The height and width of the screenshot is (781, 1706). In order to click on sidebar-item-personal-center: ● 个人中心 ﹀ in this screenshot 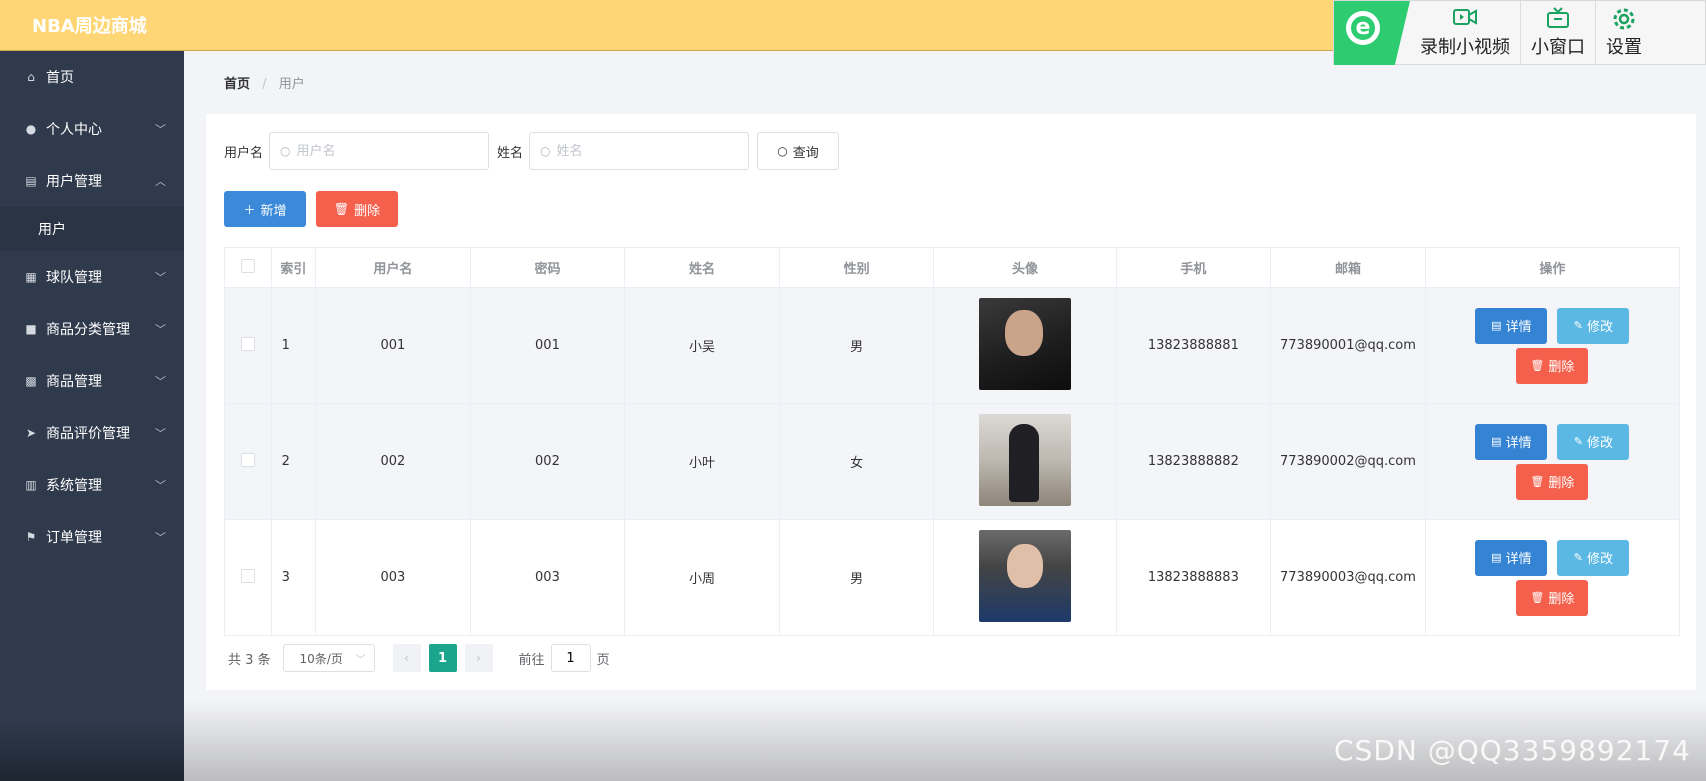, I will do `click(92, 129)`.